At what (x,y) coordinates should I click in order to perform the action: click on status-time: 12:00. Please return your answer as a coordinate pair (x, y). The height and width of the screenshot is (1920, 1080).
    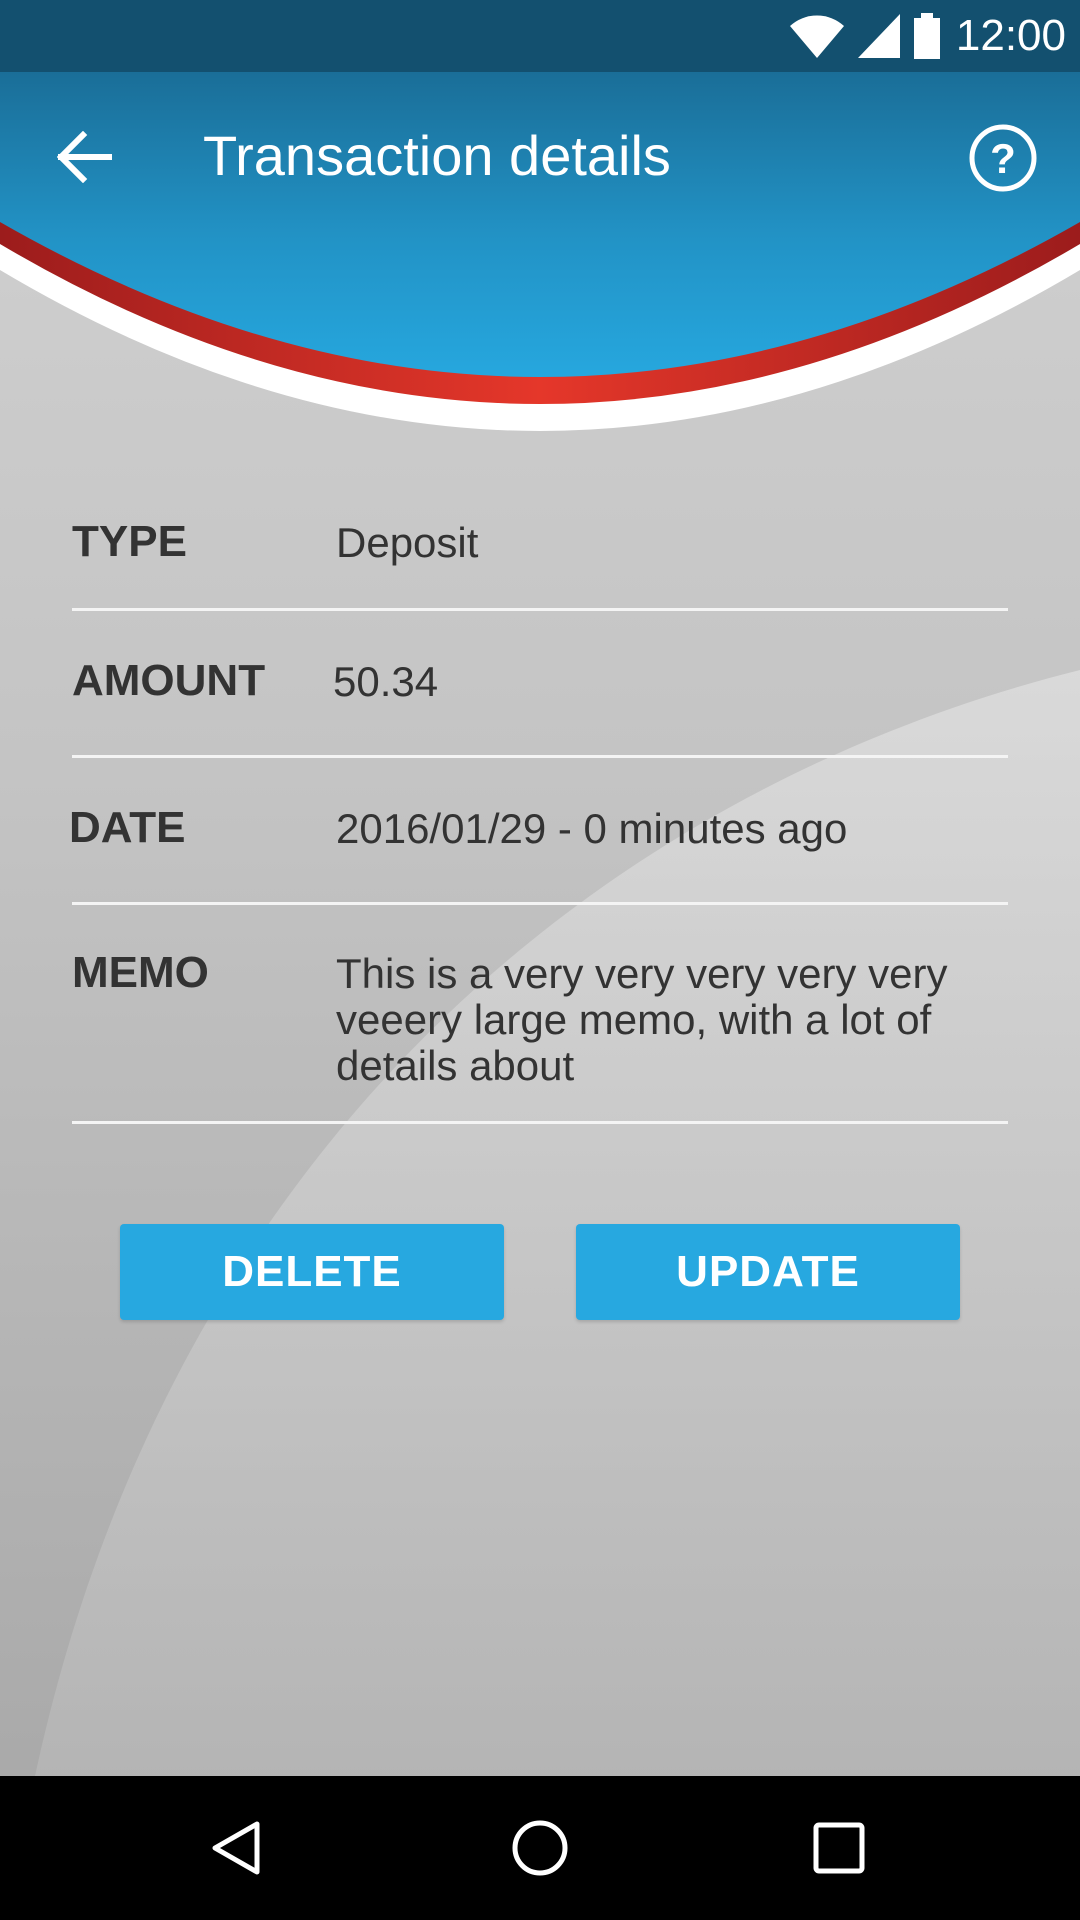
    Looking at the image, I should click on (1010, 35).